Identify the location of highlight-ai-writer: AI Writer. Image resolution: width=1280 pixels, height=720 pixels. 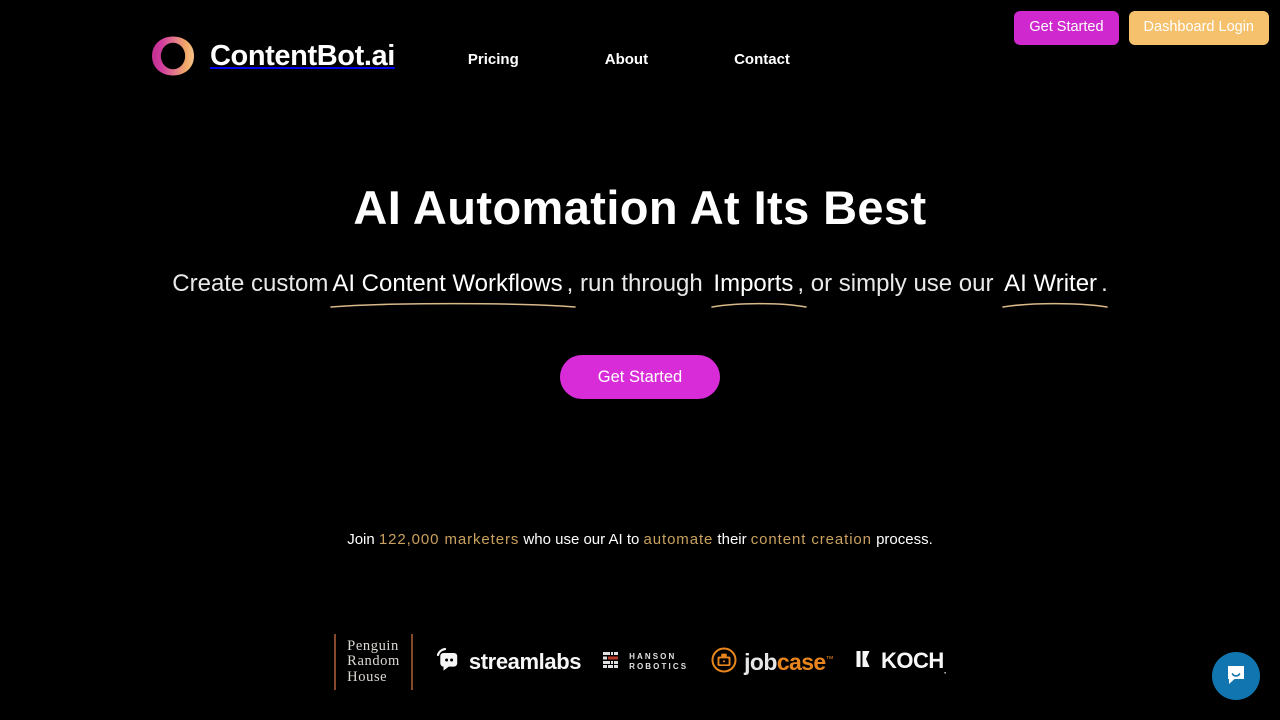
(1054, 288).